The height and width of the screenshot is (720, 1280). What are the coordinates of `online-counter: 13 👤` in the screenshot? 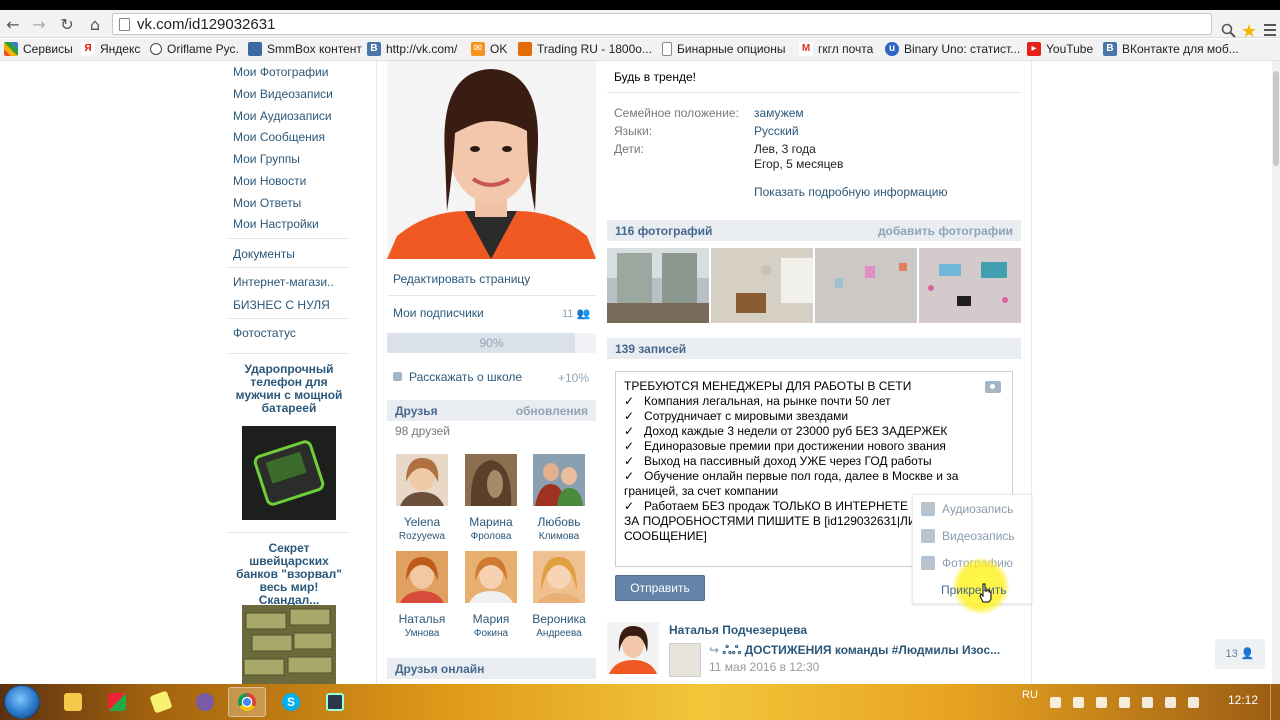 It's located at (1240, 654).